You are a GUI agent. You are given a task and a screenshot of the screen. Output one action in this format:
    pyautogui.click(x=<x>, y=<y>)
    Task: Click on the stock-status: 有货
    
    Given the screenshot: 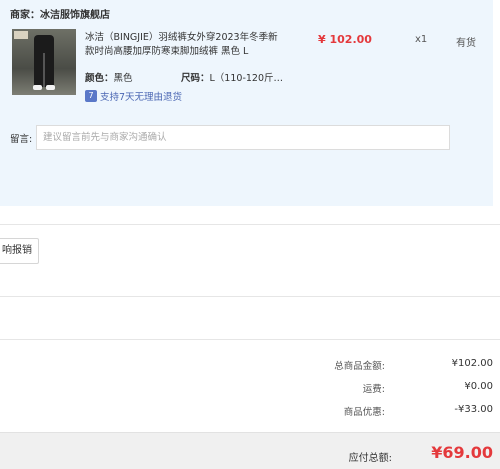 What is the action you would take?
    pyautogui.click(x=466, y=43)
    